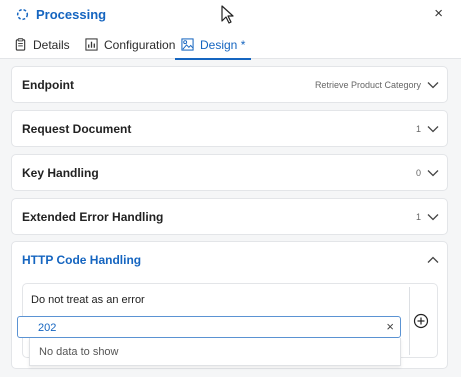 This screenshot has width=461, height=377. I want to click on tab-details: Details, so click(42, 44).